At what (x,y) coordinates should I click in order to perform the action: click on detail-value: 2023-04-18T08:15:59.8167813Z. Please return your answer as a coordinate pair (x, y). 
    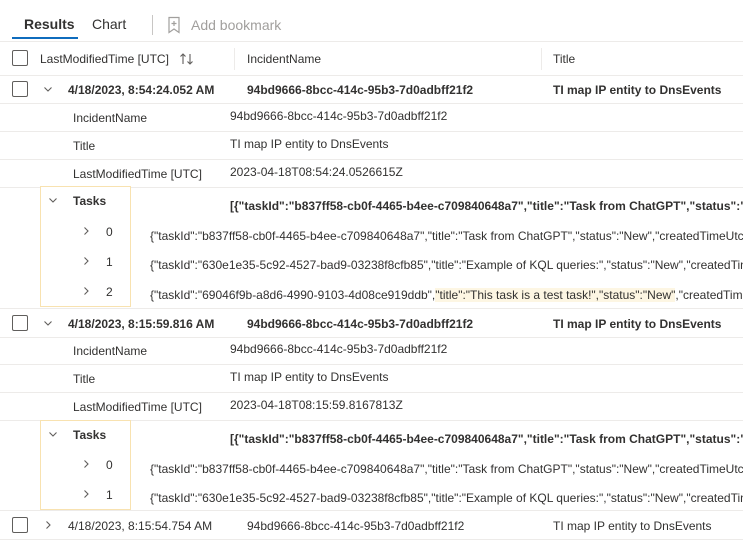
    Looking at the image, I should click on (316, 405).